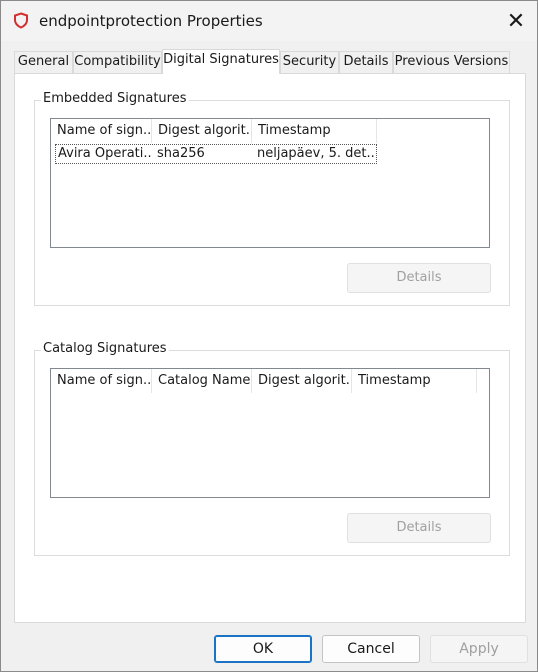 The height and width of the screenshot is (672, 538). What do you see at coordinates (202, 381) in the screenshot?
I see `column-header-catalog-name: Catalog Name` at bounding box center [202, 381].